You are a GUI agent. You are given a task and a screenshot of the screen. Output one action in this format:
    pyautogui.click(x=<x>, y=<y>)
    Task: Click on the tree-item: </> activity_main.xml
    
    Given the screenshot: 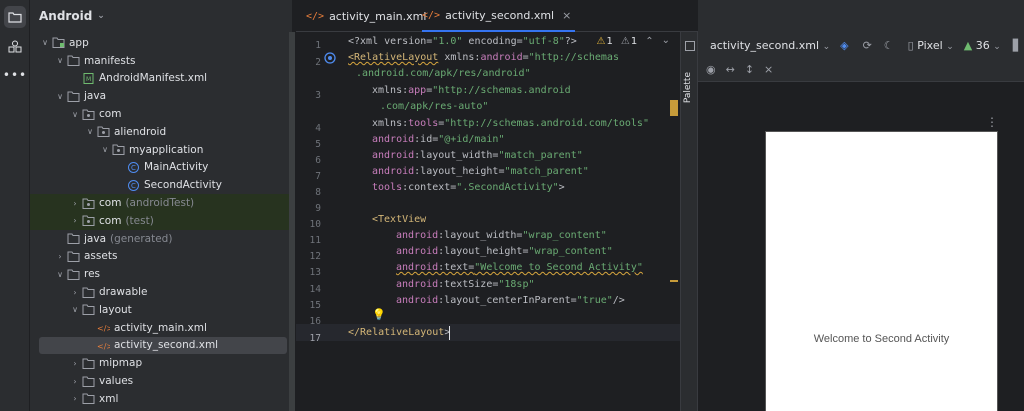 What is the action you would take?
    pyautogui.click(x=161, y=328)
    